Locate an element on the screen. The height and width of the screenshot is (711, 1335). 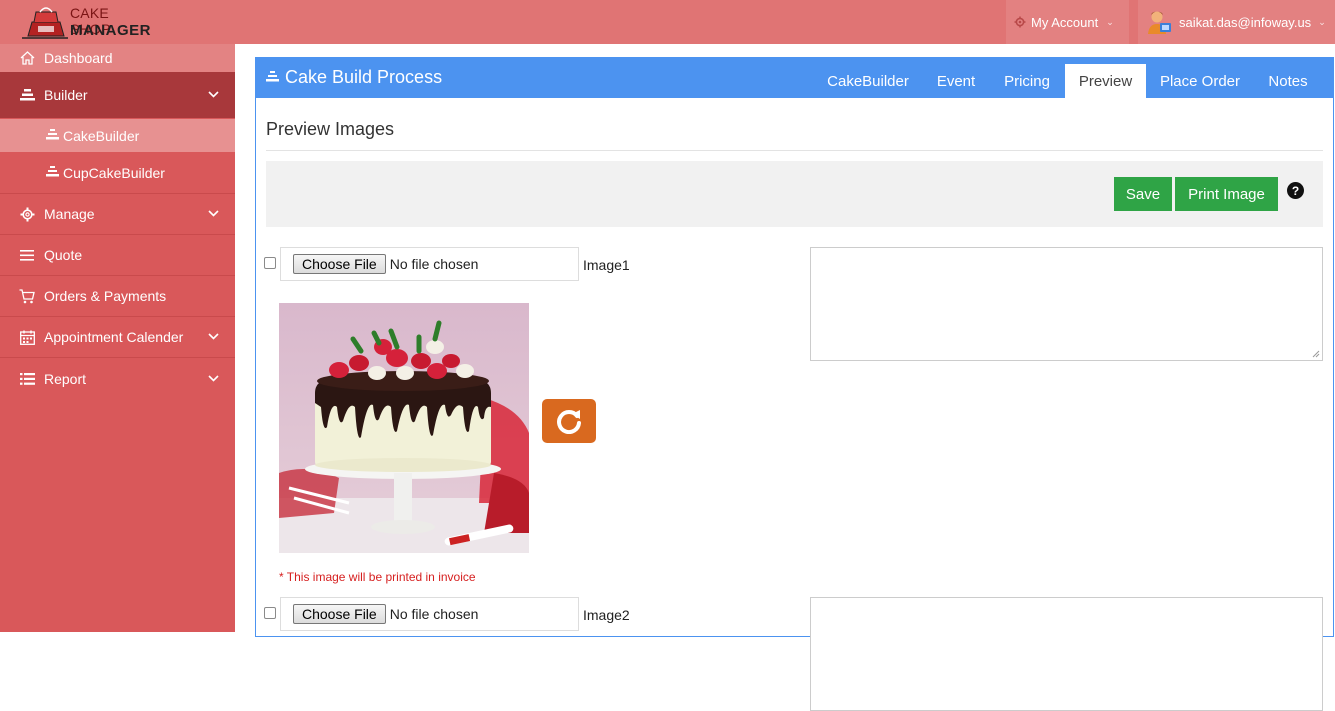
sidebar-item-builder: Builder is located at coordinates (117, 95).